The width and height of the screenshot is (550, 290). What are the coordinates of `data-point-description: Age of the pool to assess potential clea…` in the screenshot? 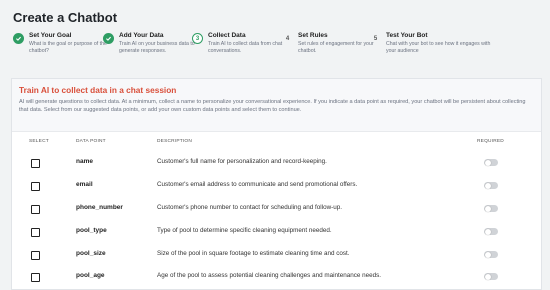 It's located at (269, 275).